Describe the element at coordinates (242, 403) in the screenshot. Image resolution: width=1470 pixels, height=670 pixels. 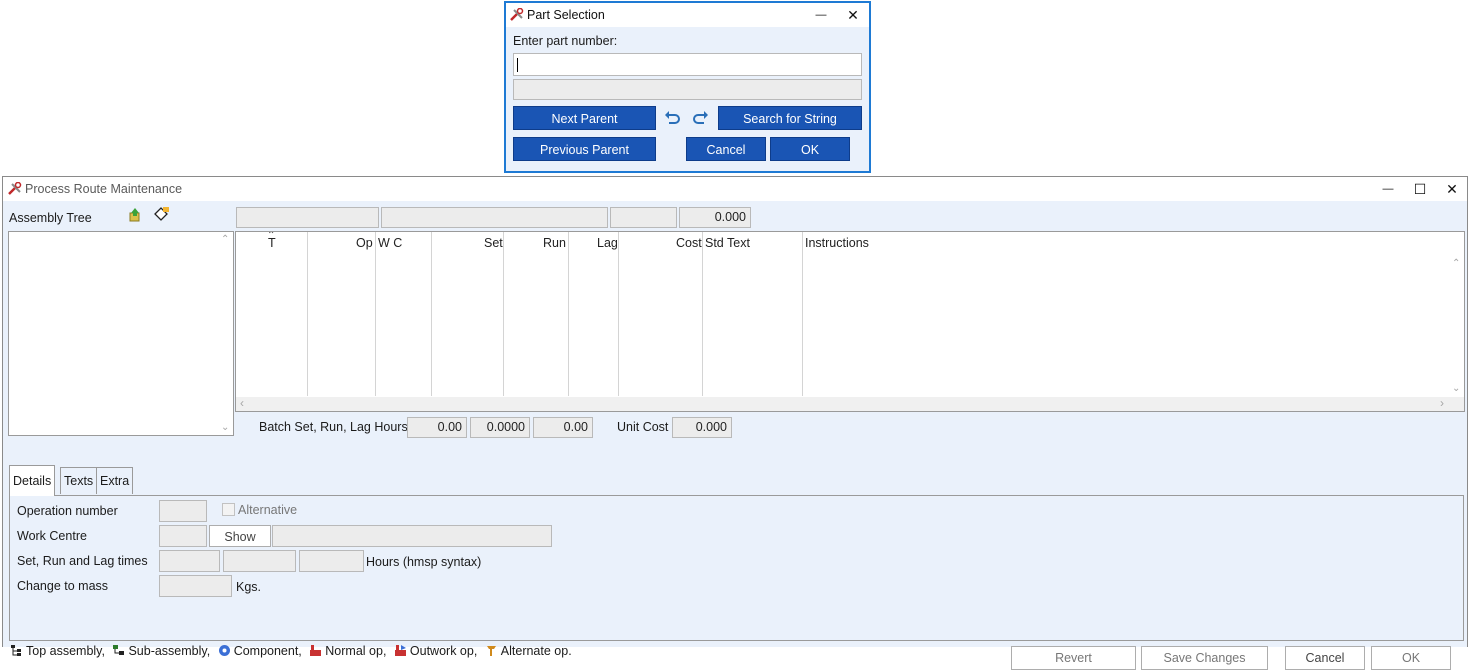
I see `scroll-left-icon: ‹` at that location.